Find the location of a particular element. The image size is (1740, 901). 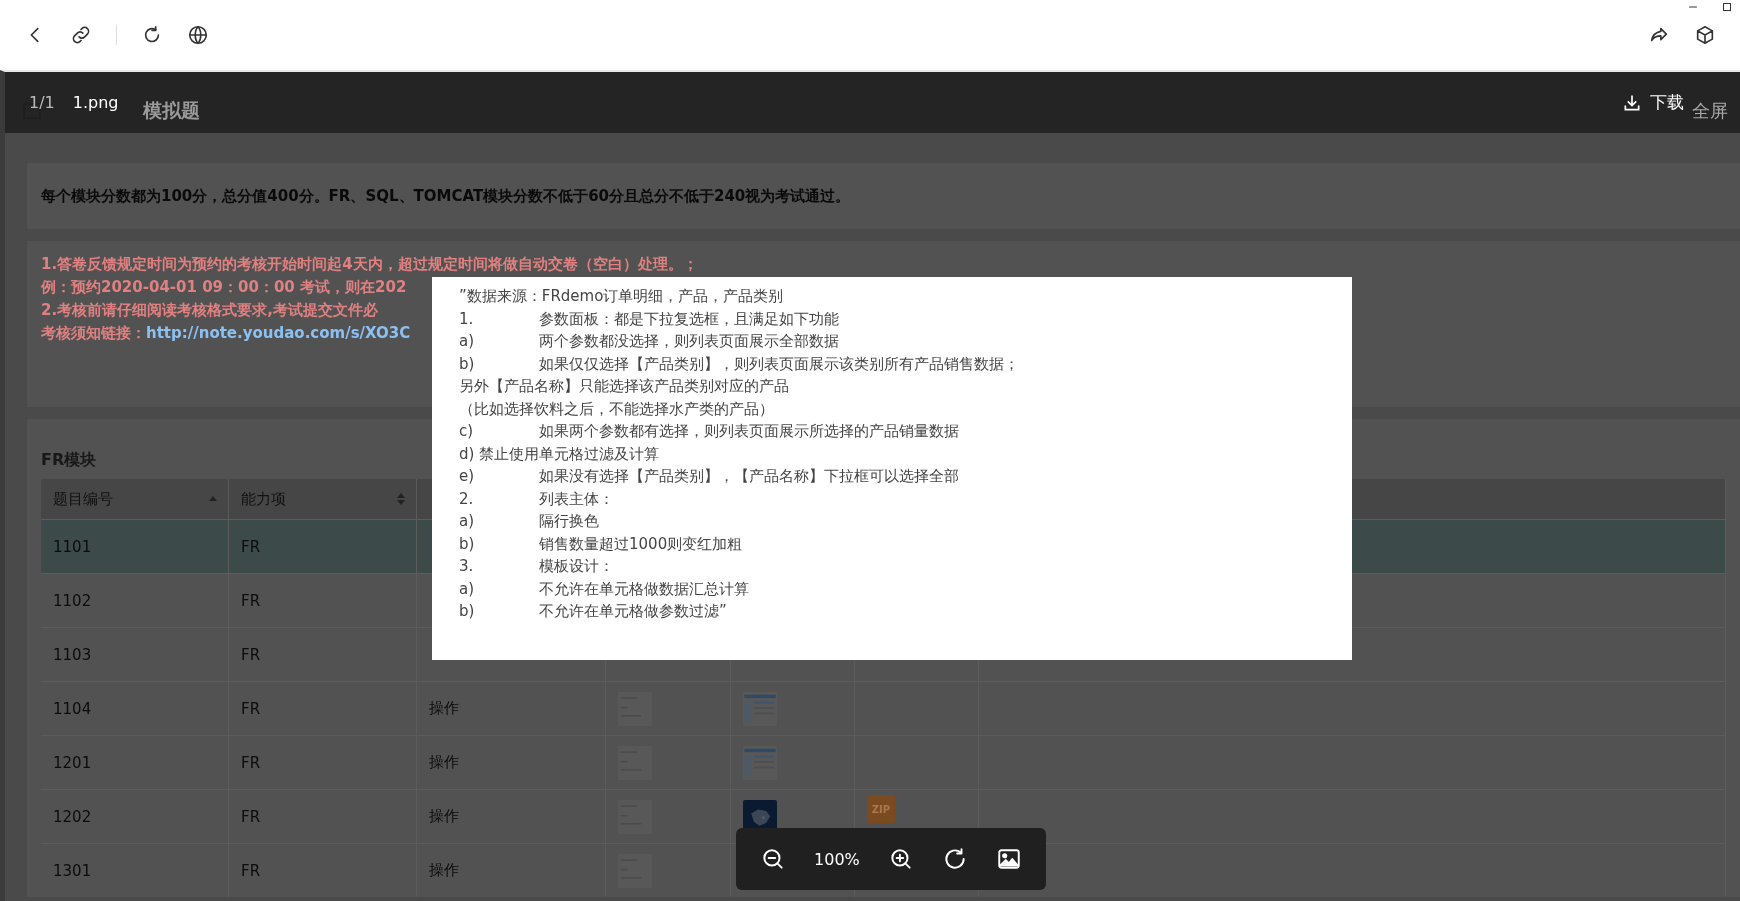

link-icon is located at coordinates (81, 35).